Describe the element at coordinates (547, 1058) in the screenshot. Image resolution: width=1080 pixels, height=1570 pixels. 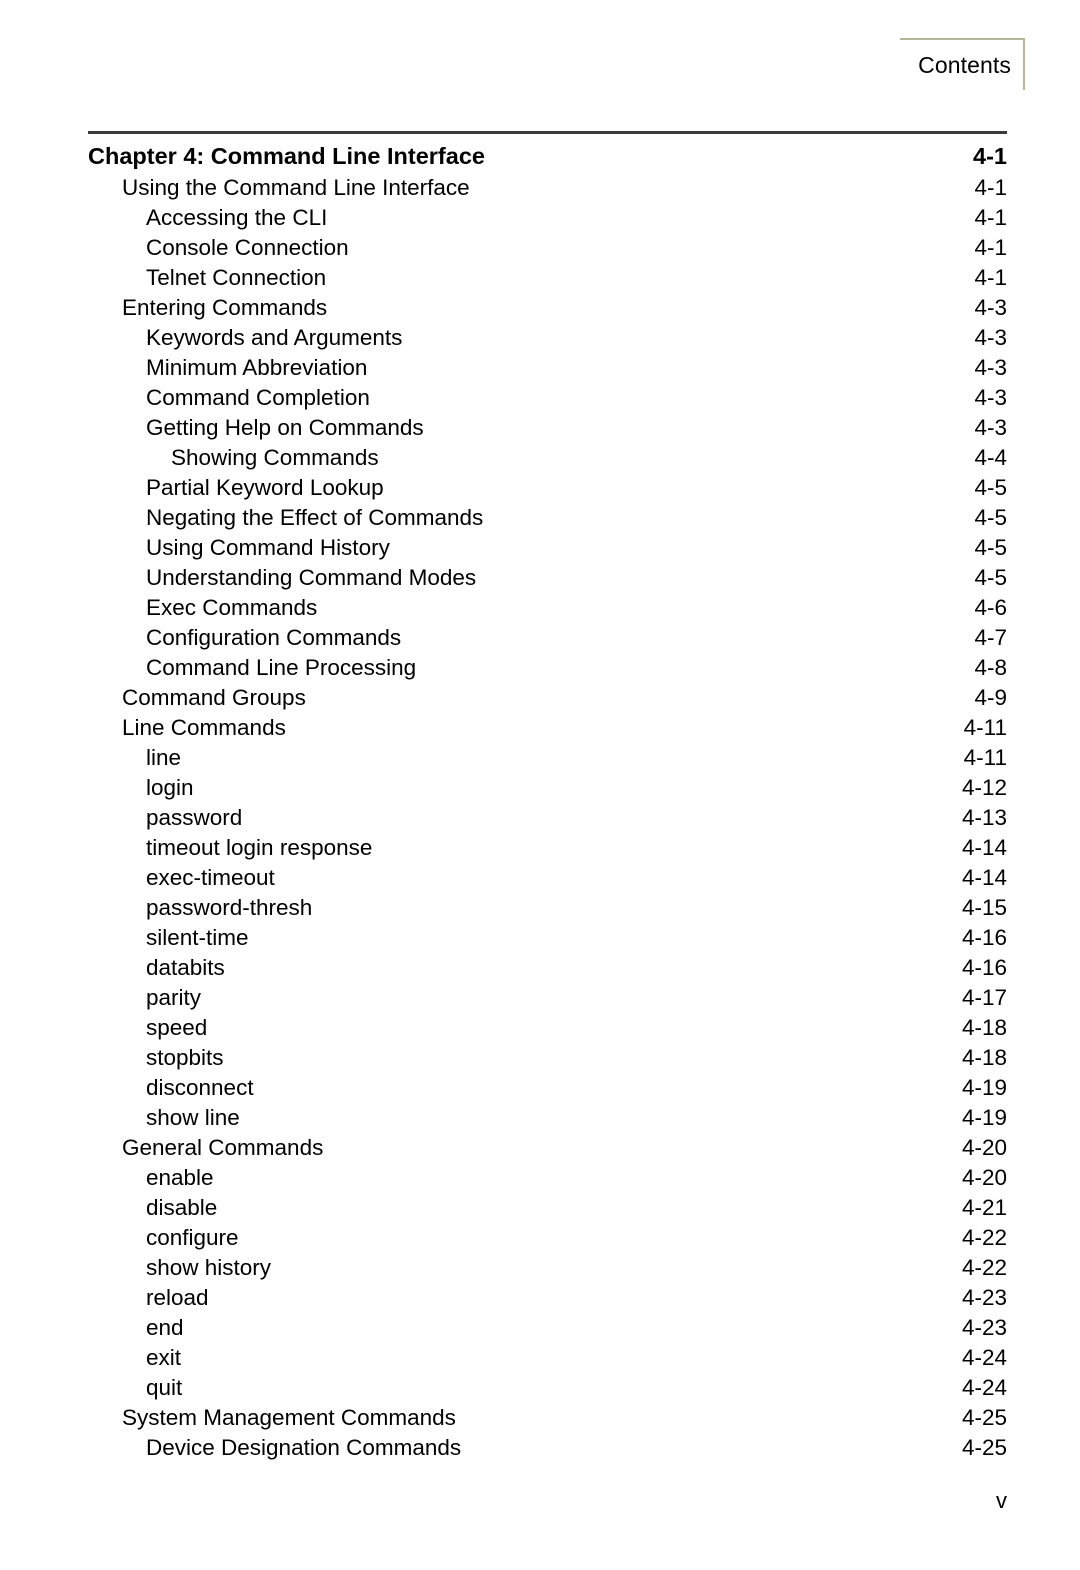
I see `toc-entry-row: stopbits 4-18` at that location.